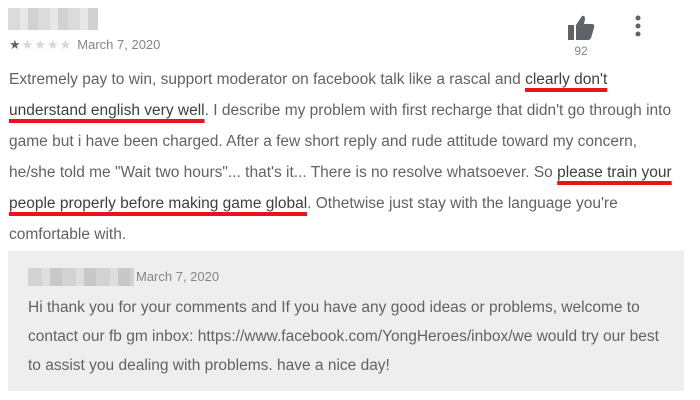 The image size is (700, 400). I want to click on developer-name-redacted, so click(81, 277).